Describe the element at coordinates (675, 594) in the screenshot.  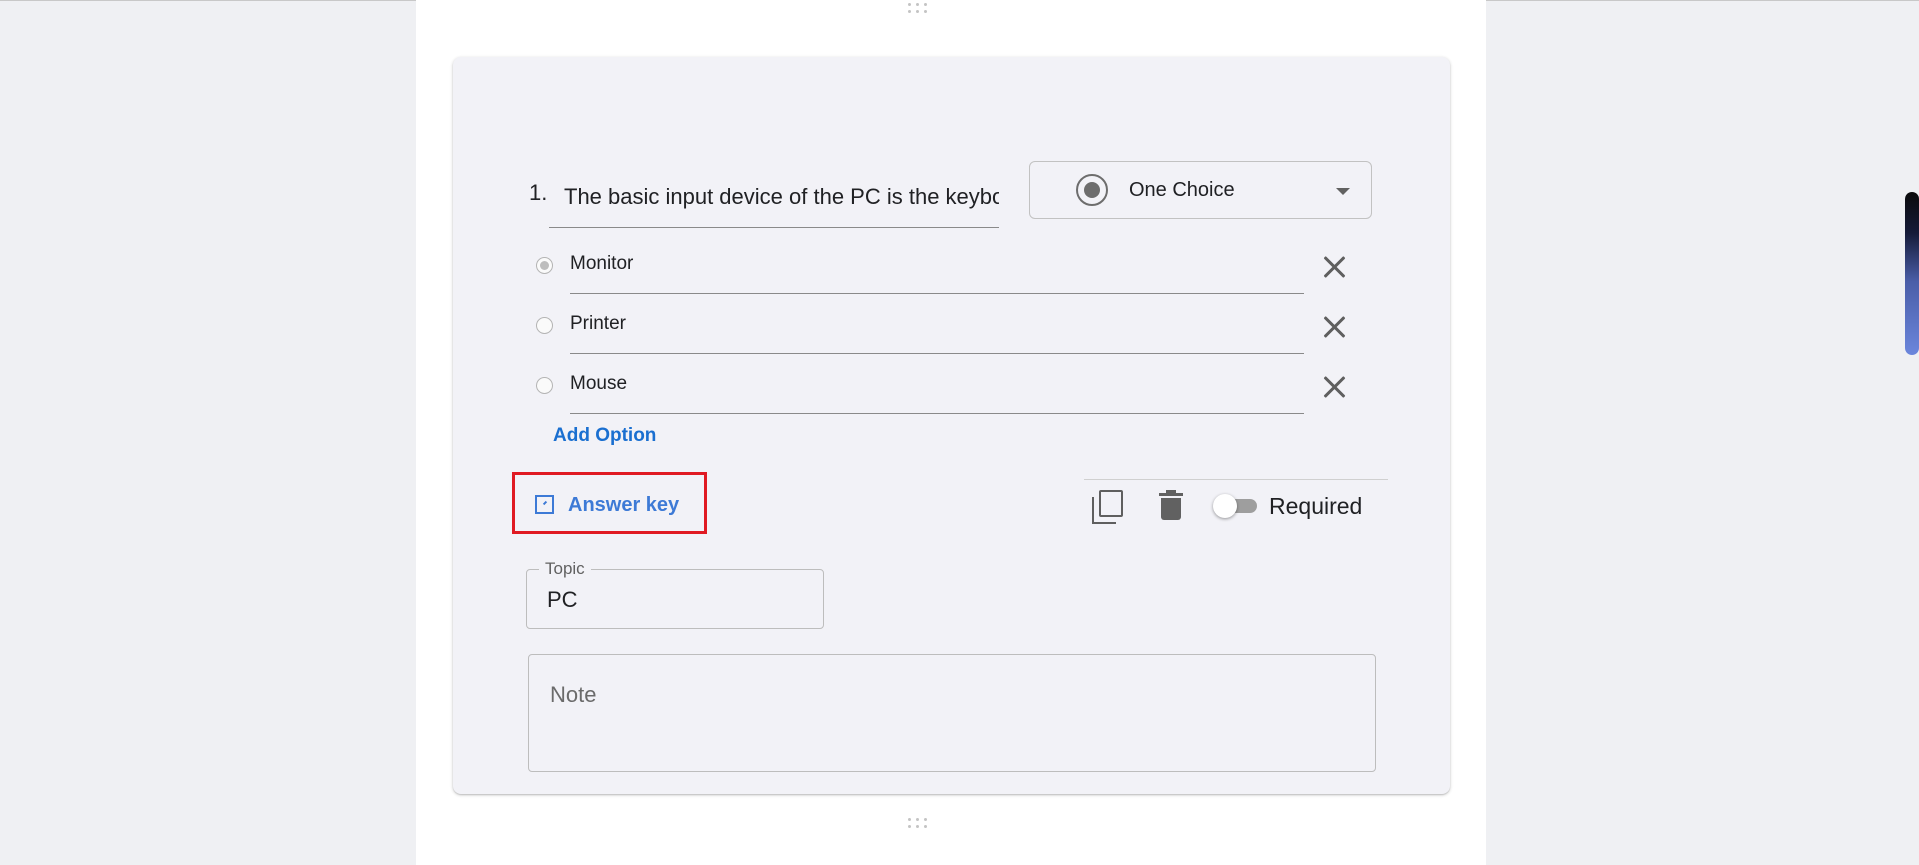
I see `topic-field: Topic PC` at that location.